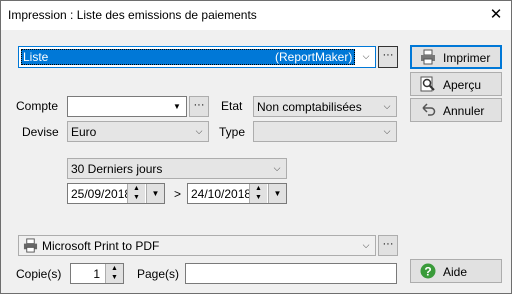 Image resolution: width=512 pixels, height=294 pixels. Describe the element at coordinates (40, 132) in the screenshot. I see `devise-label: Devise` at that location.